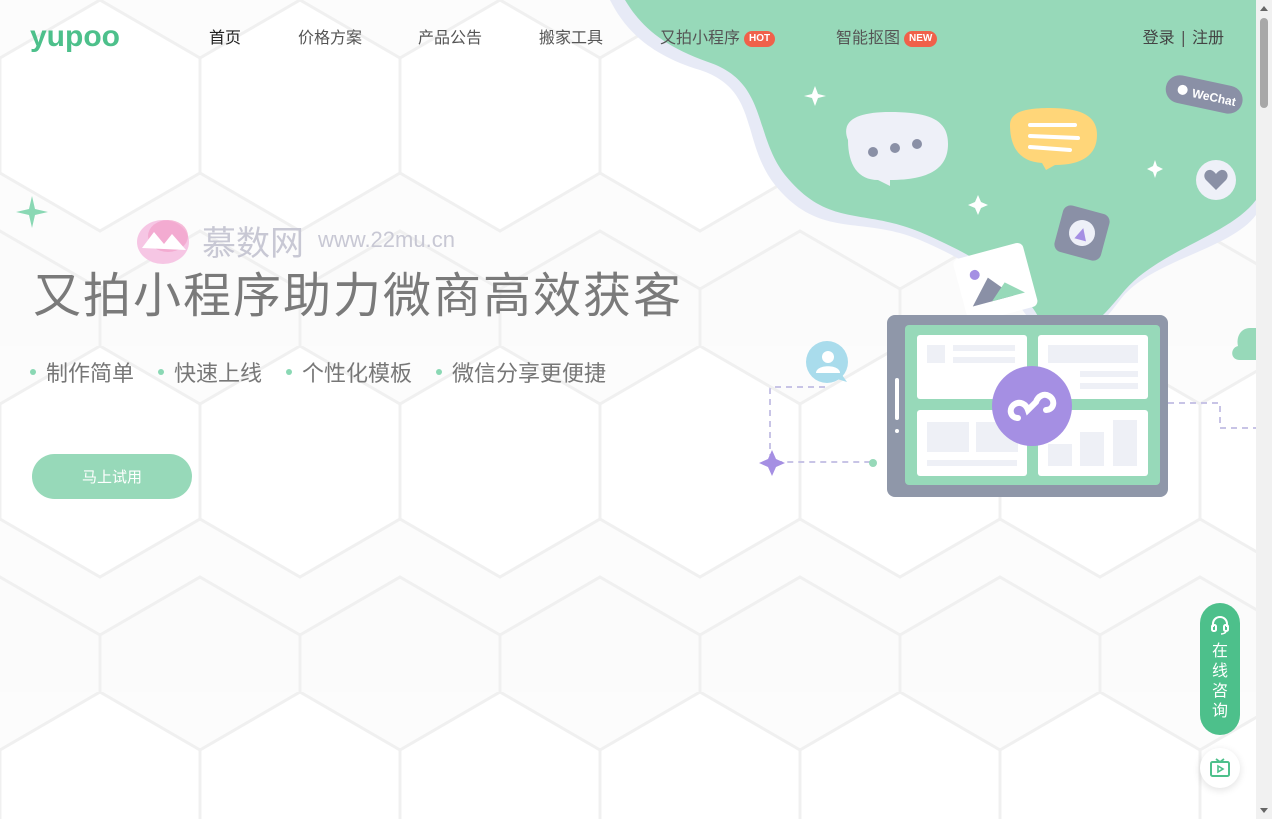 This screenshot has height=819, width=1272. Describe the element at coordinates (1220, 625) in the screenshot. I see `headset-icon` at that location.